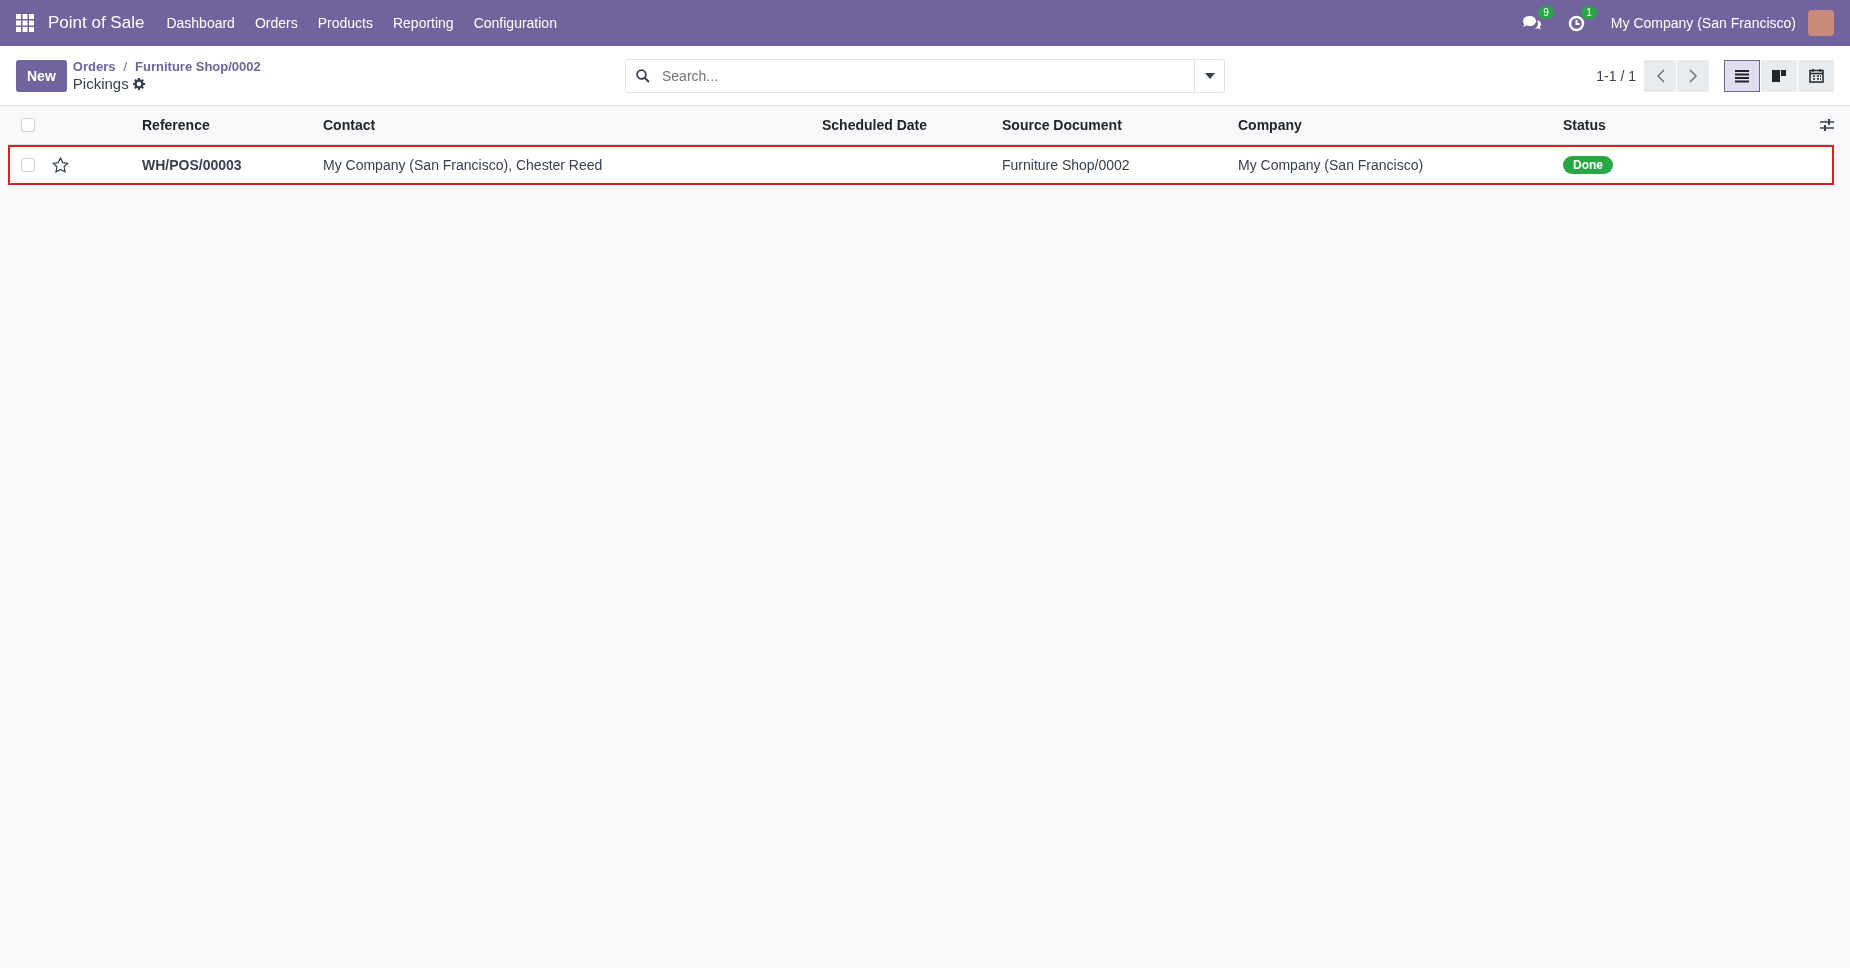 The image size is (1850, 968). I want to click on breadcrumb-link: Furniture Shop/0002, so click(198, 66).